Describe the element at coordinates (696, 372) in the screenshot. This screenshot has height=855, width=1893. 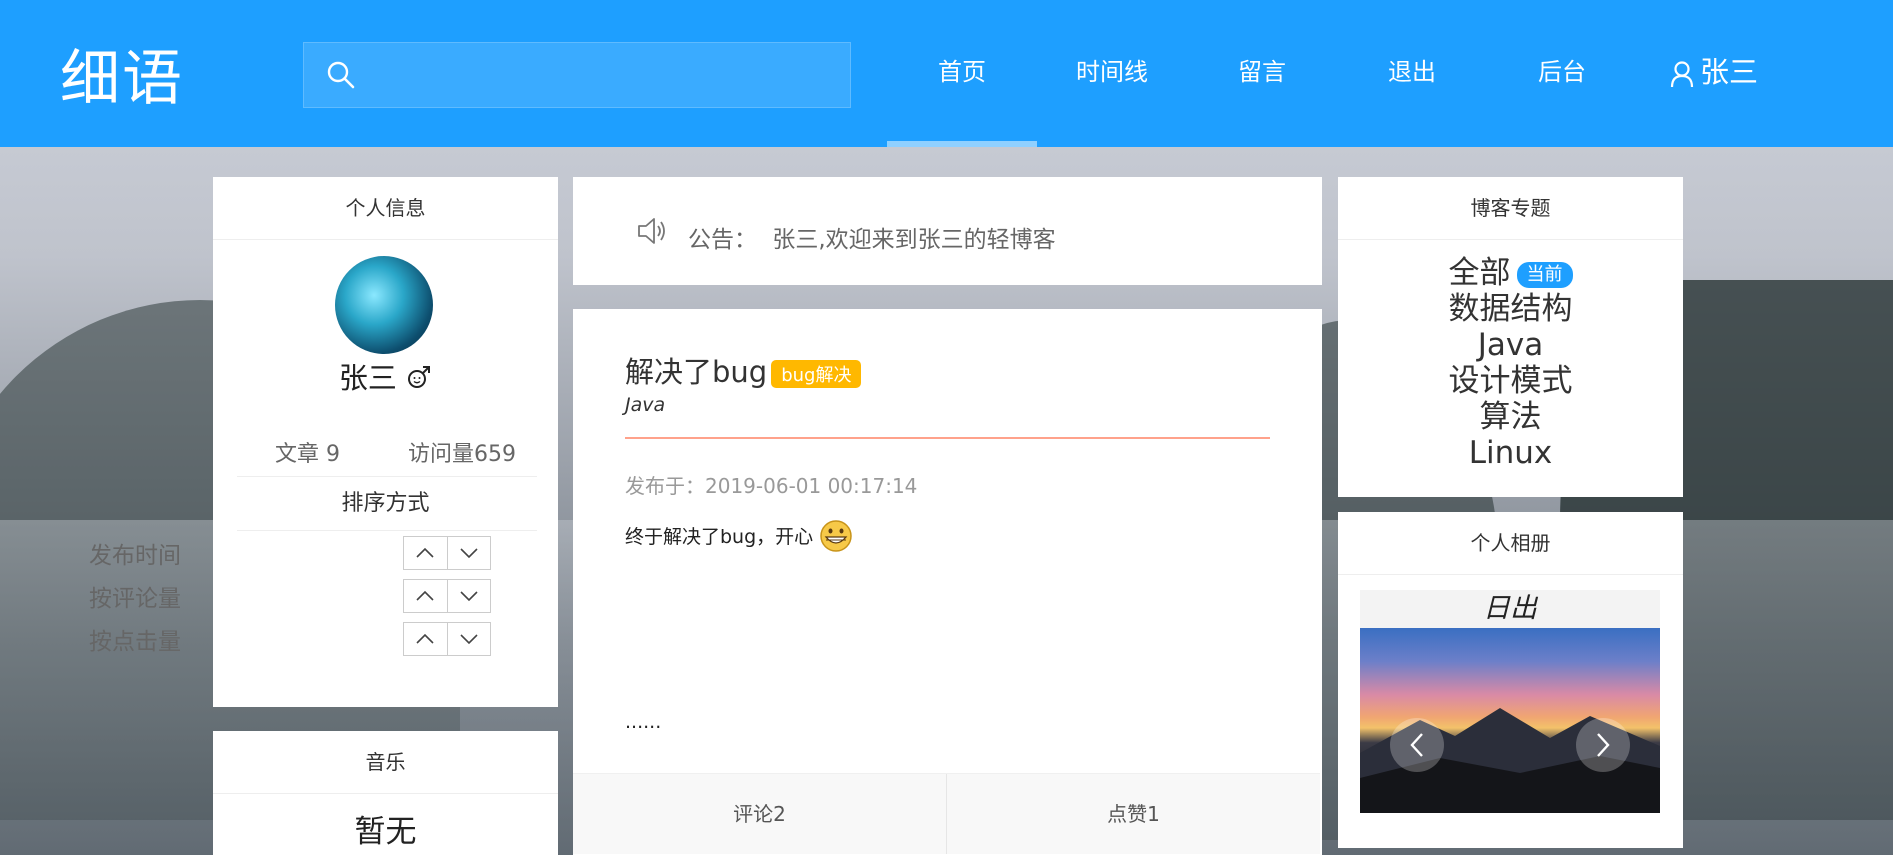
I see `post-title-text: 解决了bug` at that location.